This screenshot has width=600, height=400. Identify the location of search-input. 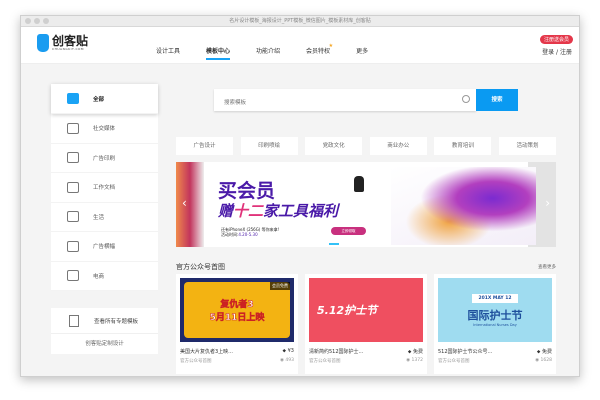
(334, 103).